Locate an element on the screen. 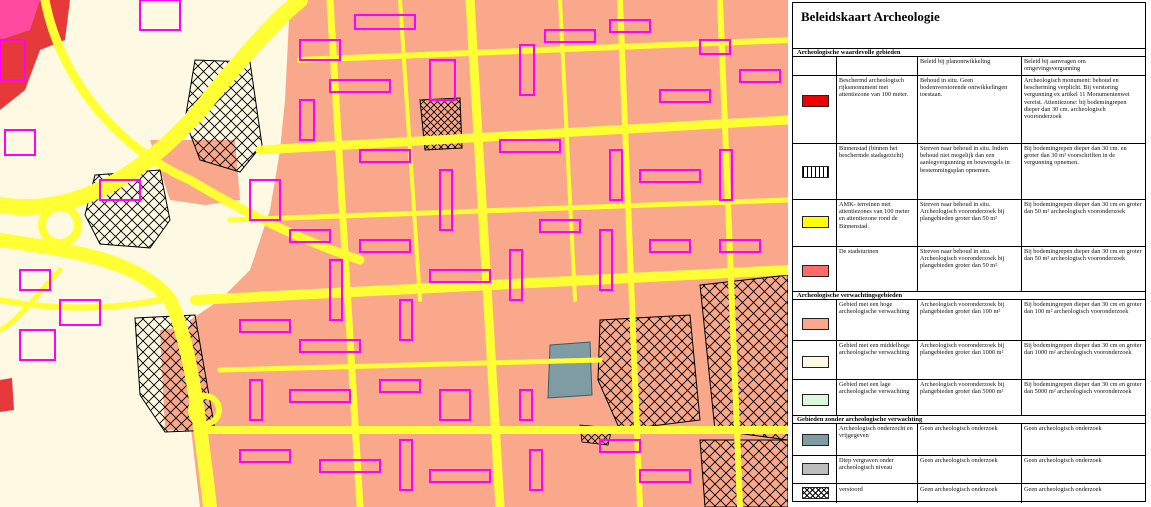  swatch-cream is located at coordinates (815, 362).